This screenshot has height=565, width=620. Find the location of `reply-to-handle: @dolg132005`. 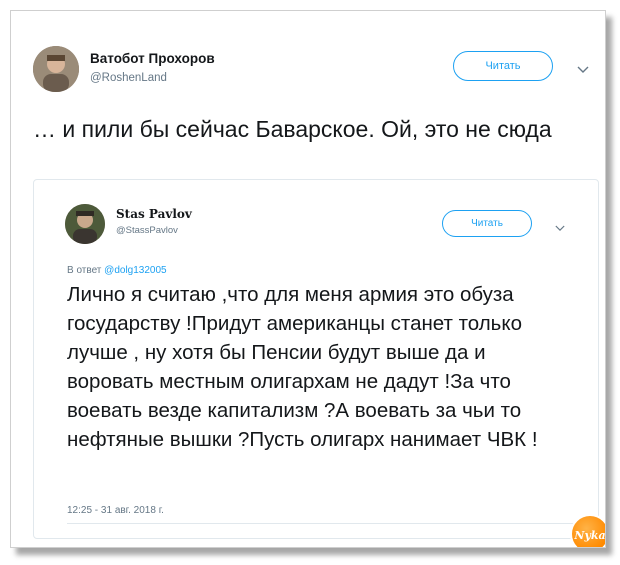

reply-to-handle: @dolg132005 is located at coordinates (135, 270).